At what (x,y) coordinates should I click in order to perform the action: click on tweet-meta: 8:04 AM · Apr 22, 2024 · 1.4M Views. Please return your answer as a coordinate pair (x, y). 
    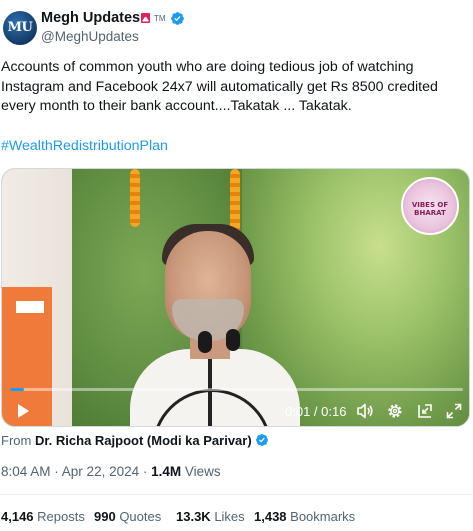
    Looking at the image, I should click on (111, 471).